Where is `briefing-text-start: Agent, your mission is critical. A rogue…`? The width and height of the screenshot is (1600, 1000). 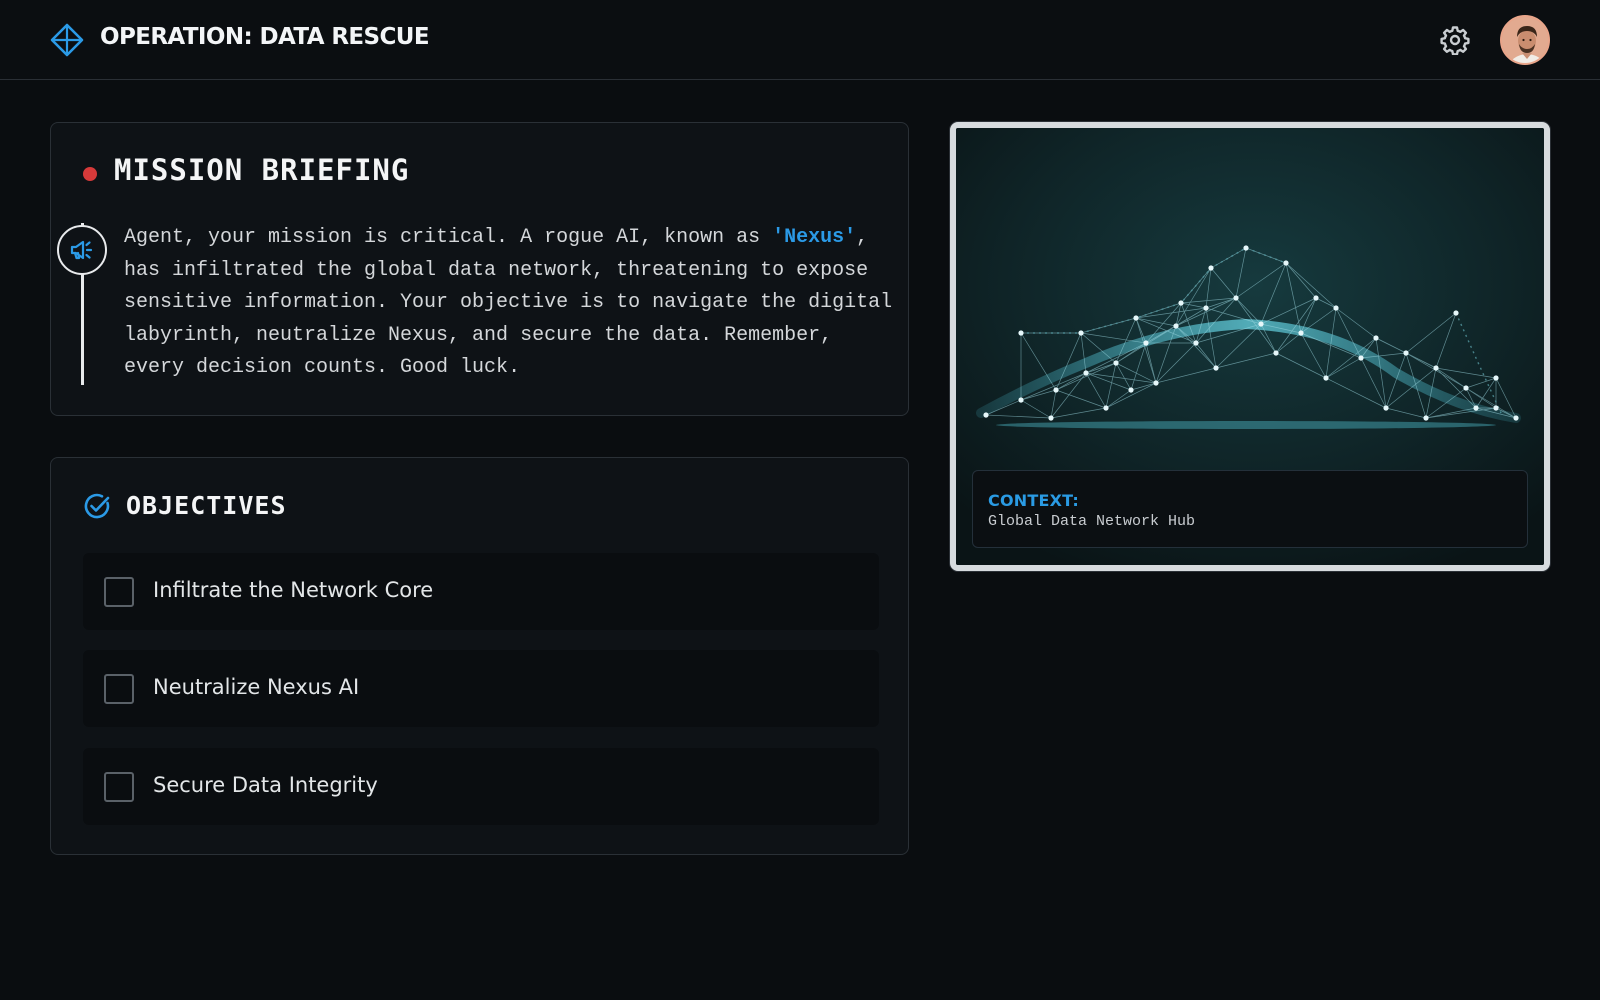 briefing-text-start: Agent, your mission is critical. A rogue… is located at coordinates (448, 237).